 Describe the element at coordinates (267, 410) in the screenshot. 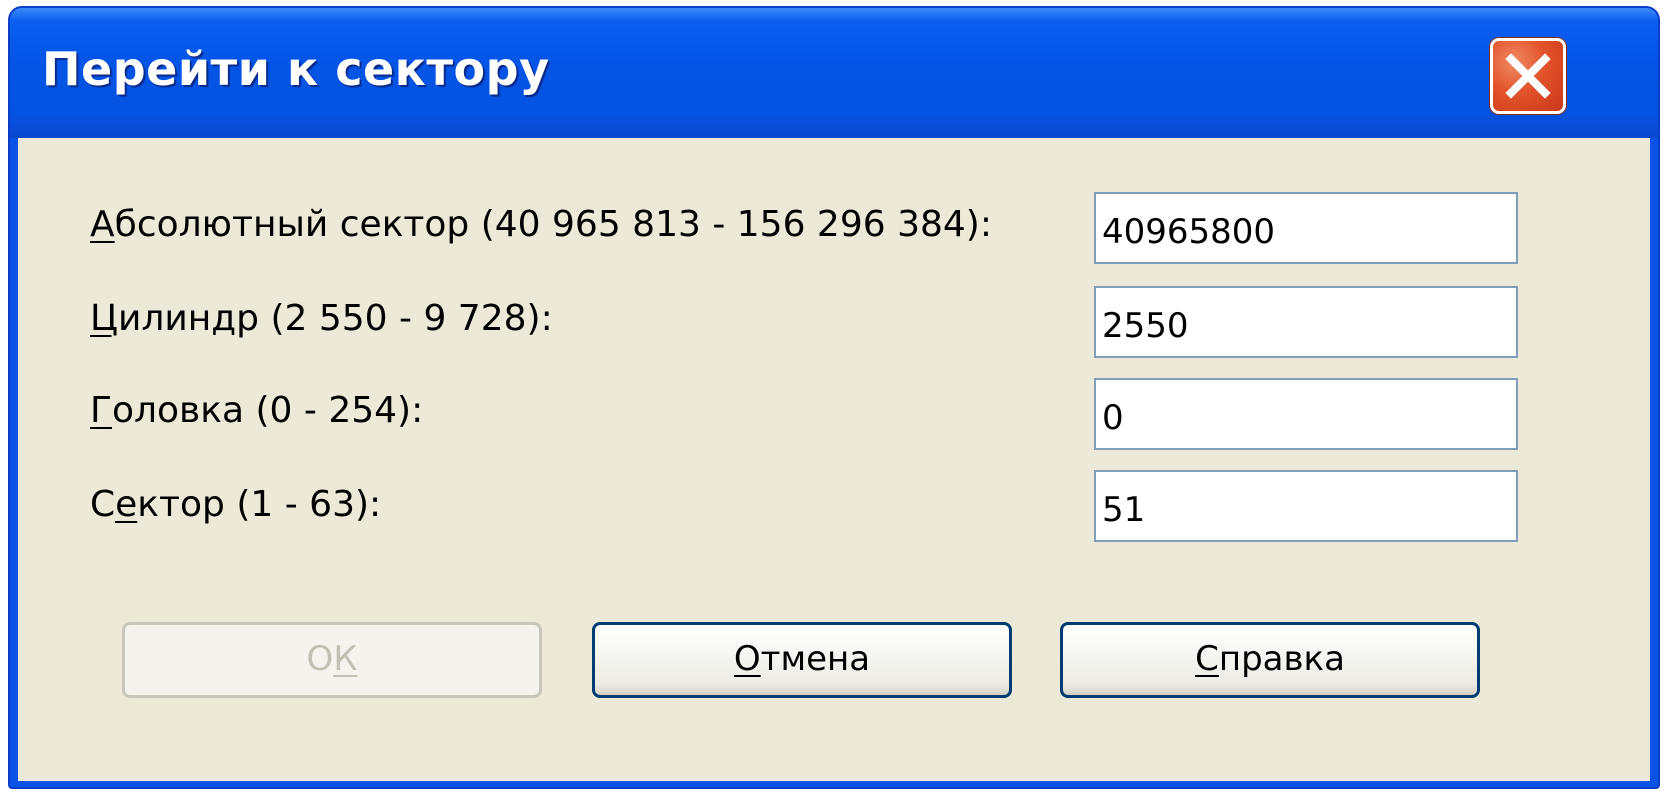

I see `label-text: оловка (0 - 254):` at that location.